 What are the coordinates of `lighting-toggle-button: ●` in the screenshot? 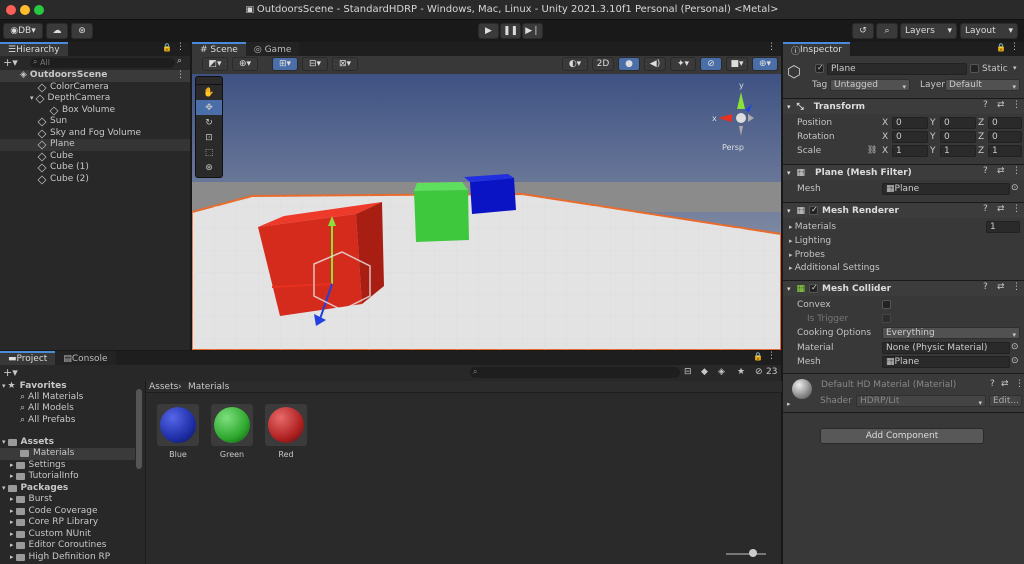 It's located at (629, 64).